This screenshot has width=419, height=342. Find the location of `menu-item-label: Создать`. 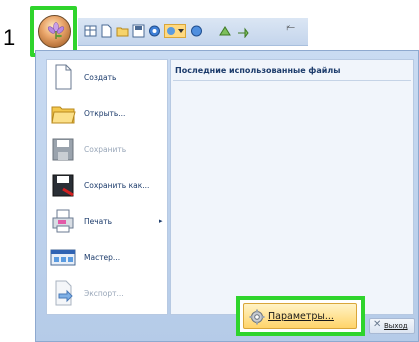

menu-item-label: Создать is located at coordinates (100, 77).